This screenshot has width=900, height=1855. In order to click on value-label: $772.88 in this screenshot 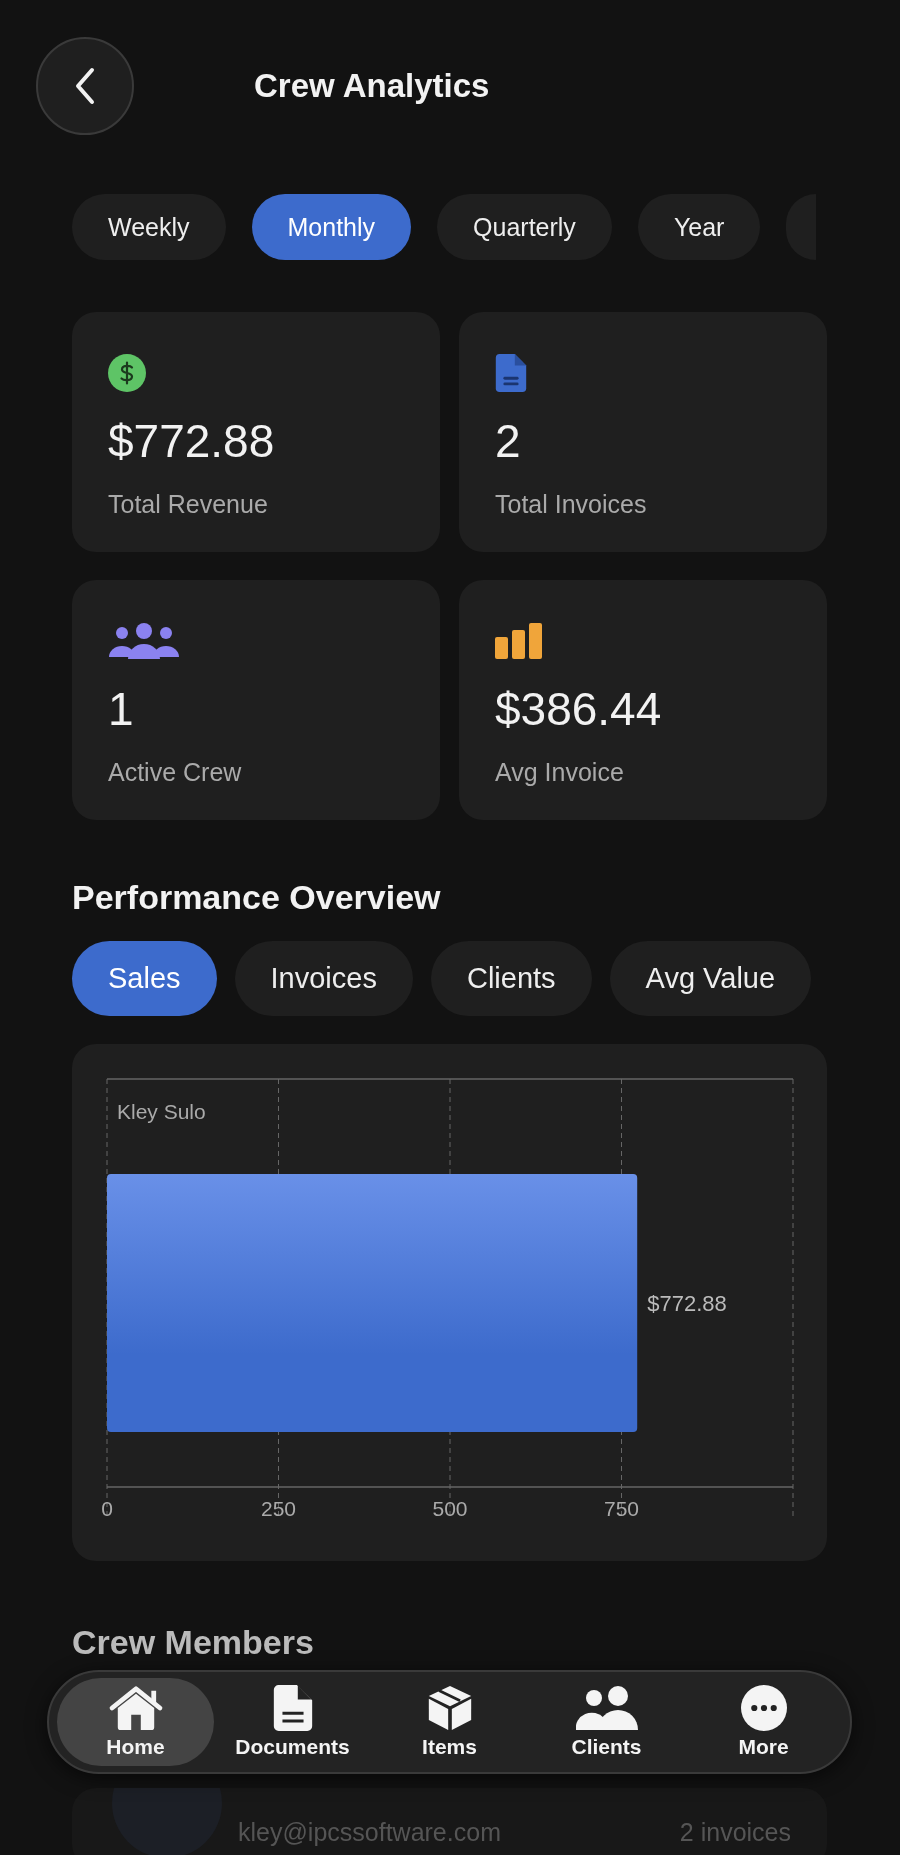, I will do `click(687, 1303)`.